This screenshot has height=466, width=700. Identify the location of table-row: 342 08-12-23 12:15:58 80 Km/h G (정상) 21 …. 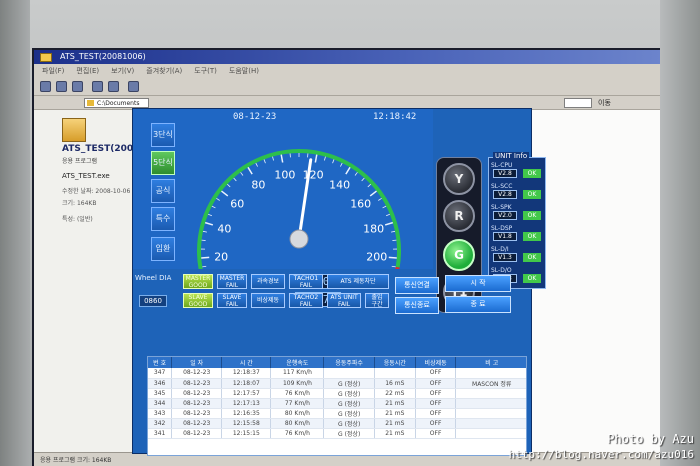
(337, 423).